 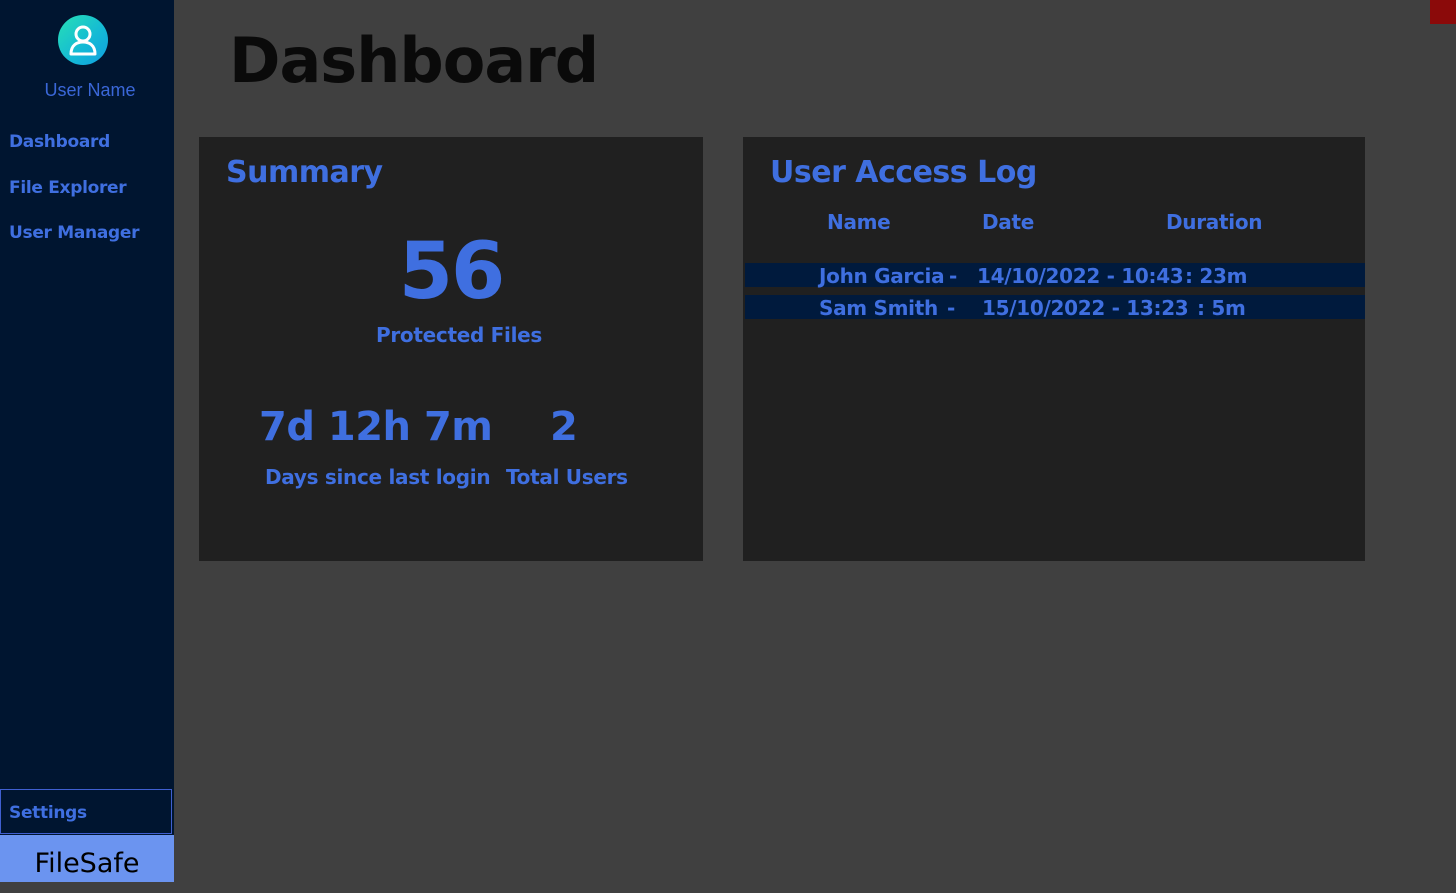 I want to click on protected-files-label: Protected Files, so click(x=459, y=335).